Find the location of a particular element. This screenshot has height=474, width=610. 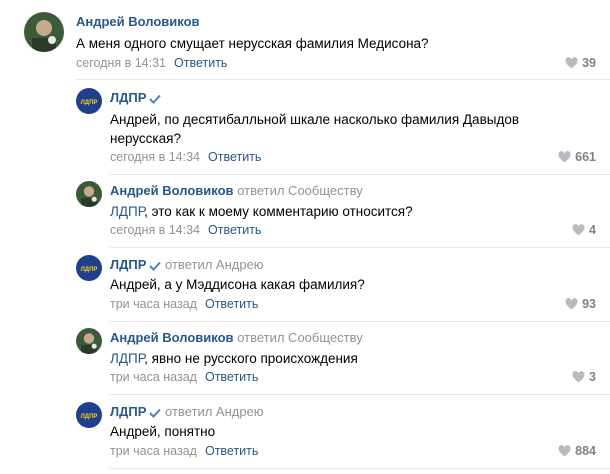

comment-text: ЛДПР, явно не русского происхождения is located at coordinates (345, 358).